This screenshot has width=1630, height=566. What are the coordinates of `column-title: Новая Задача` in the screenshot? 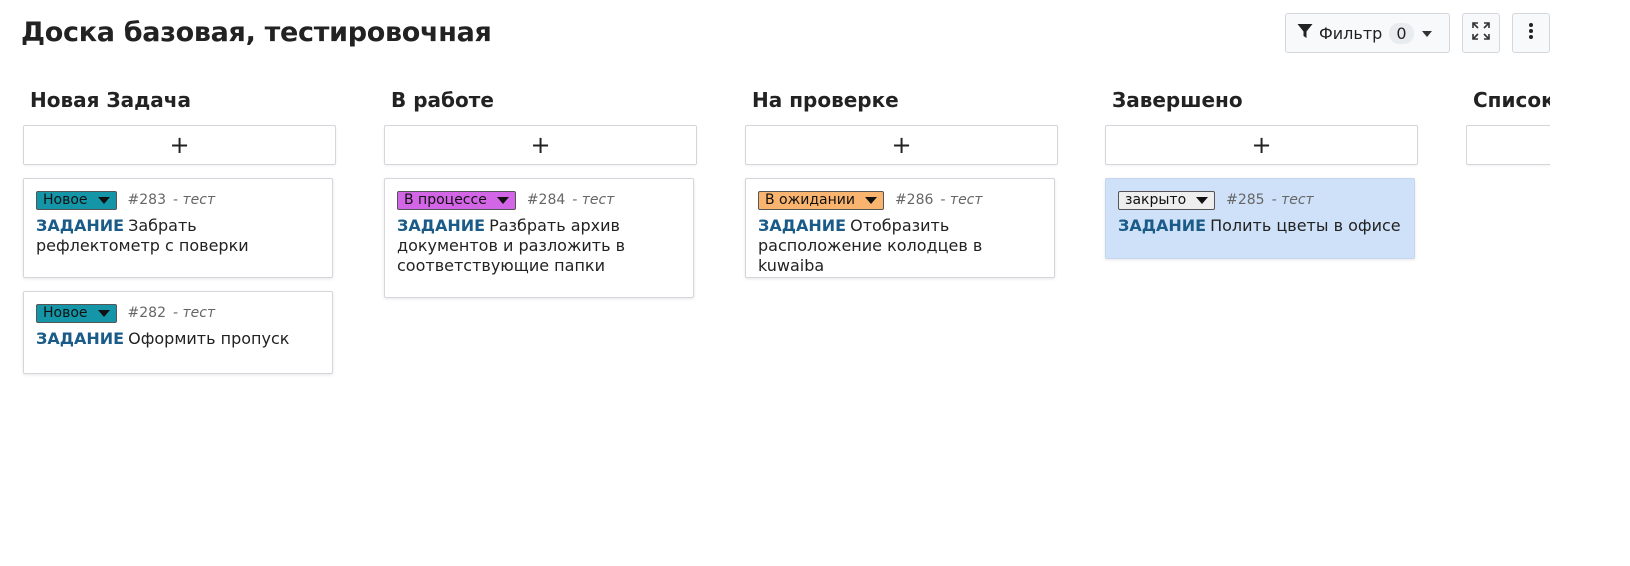 It's located at (111, 100).